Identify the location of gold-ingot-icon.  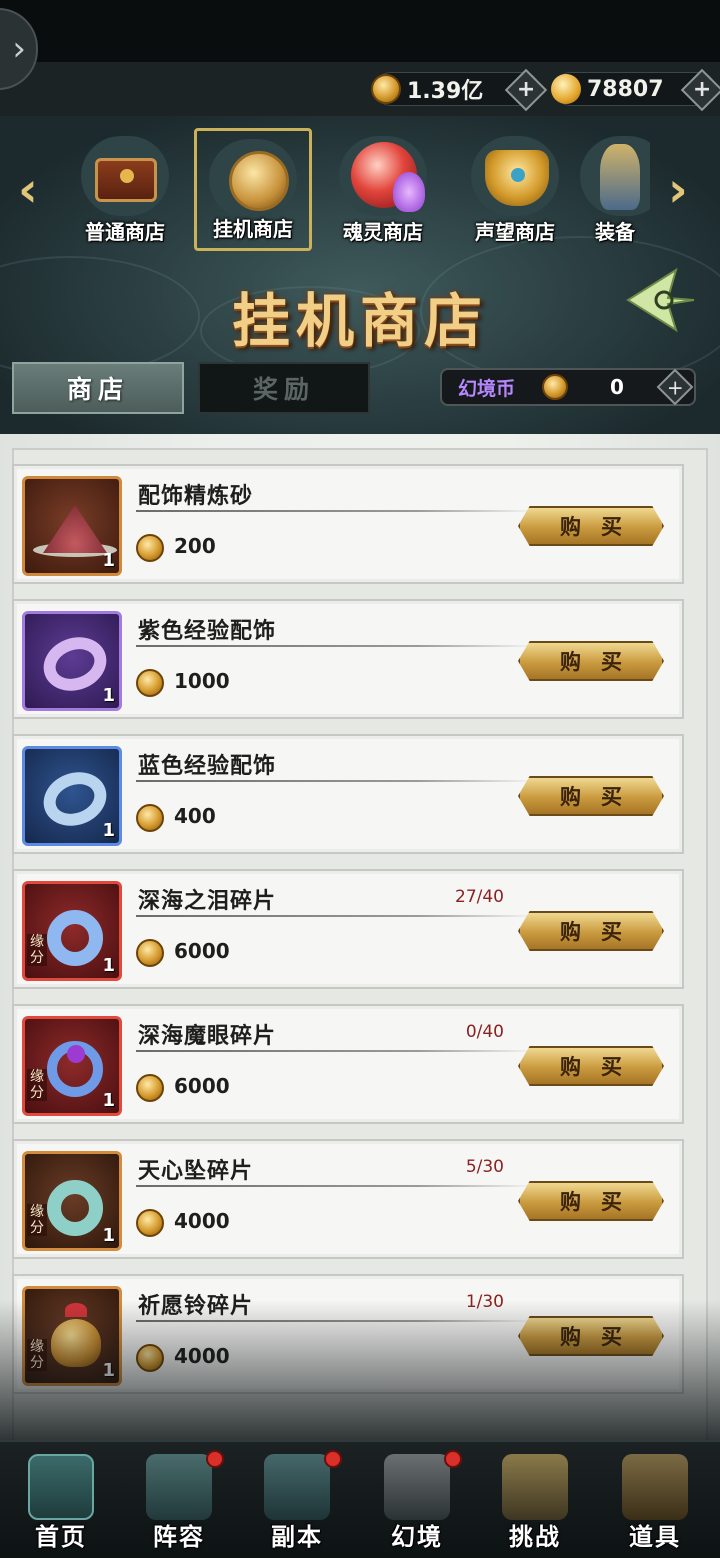
(566, 89).